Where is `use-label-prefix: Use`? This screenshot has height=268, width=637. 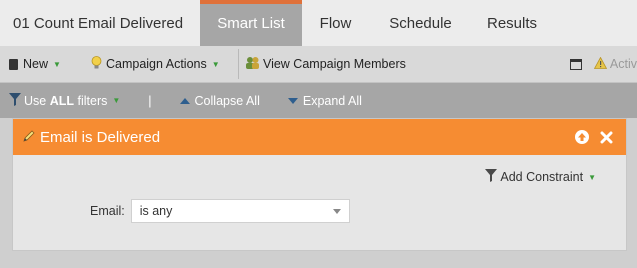
use-label-prefix: Use is located at coordinates (37, 100).